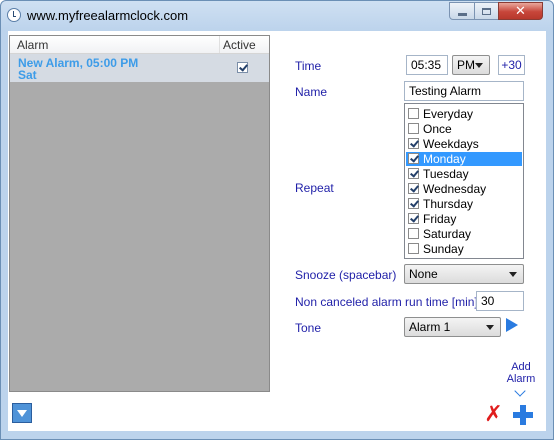 This screenshot has height=440, width=554. I want to click on column-divider, so click(219, 44).